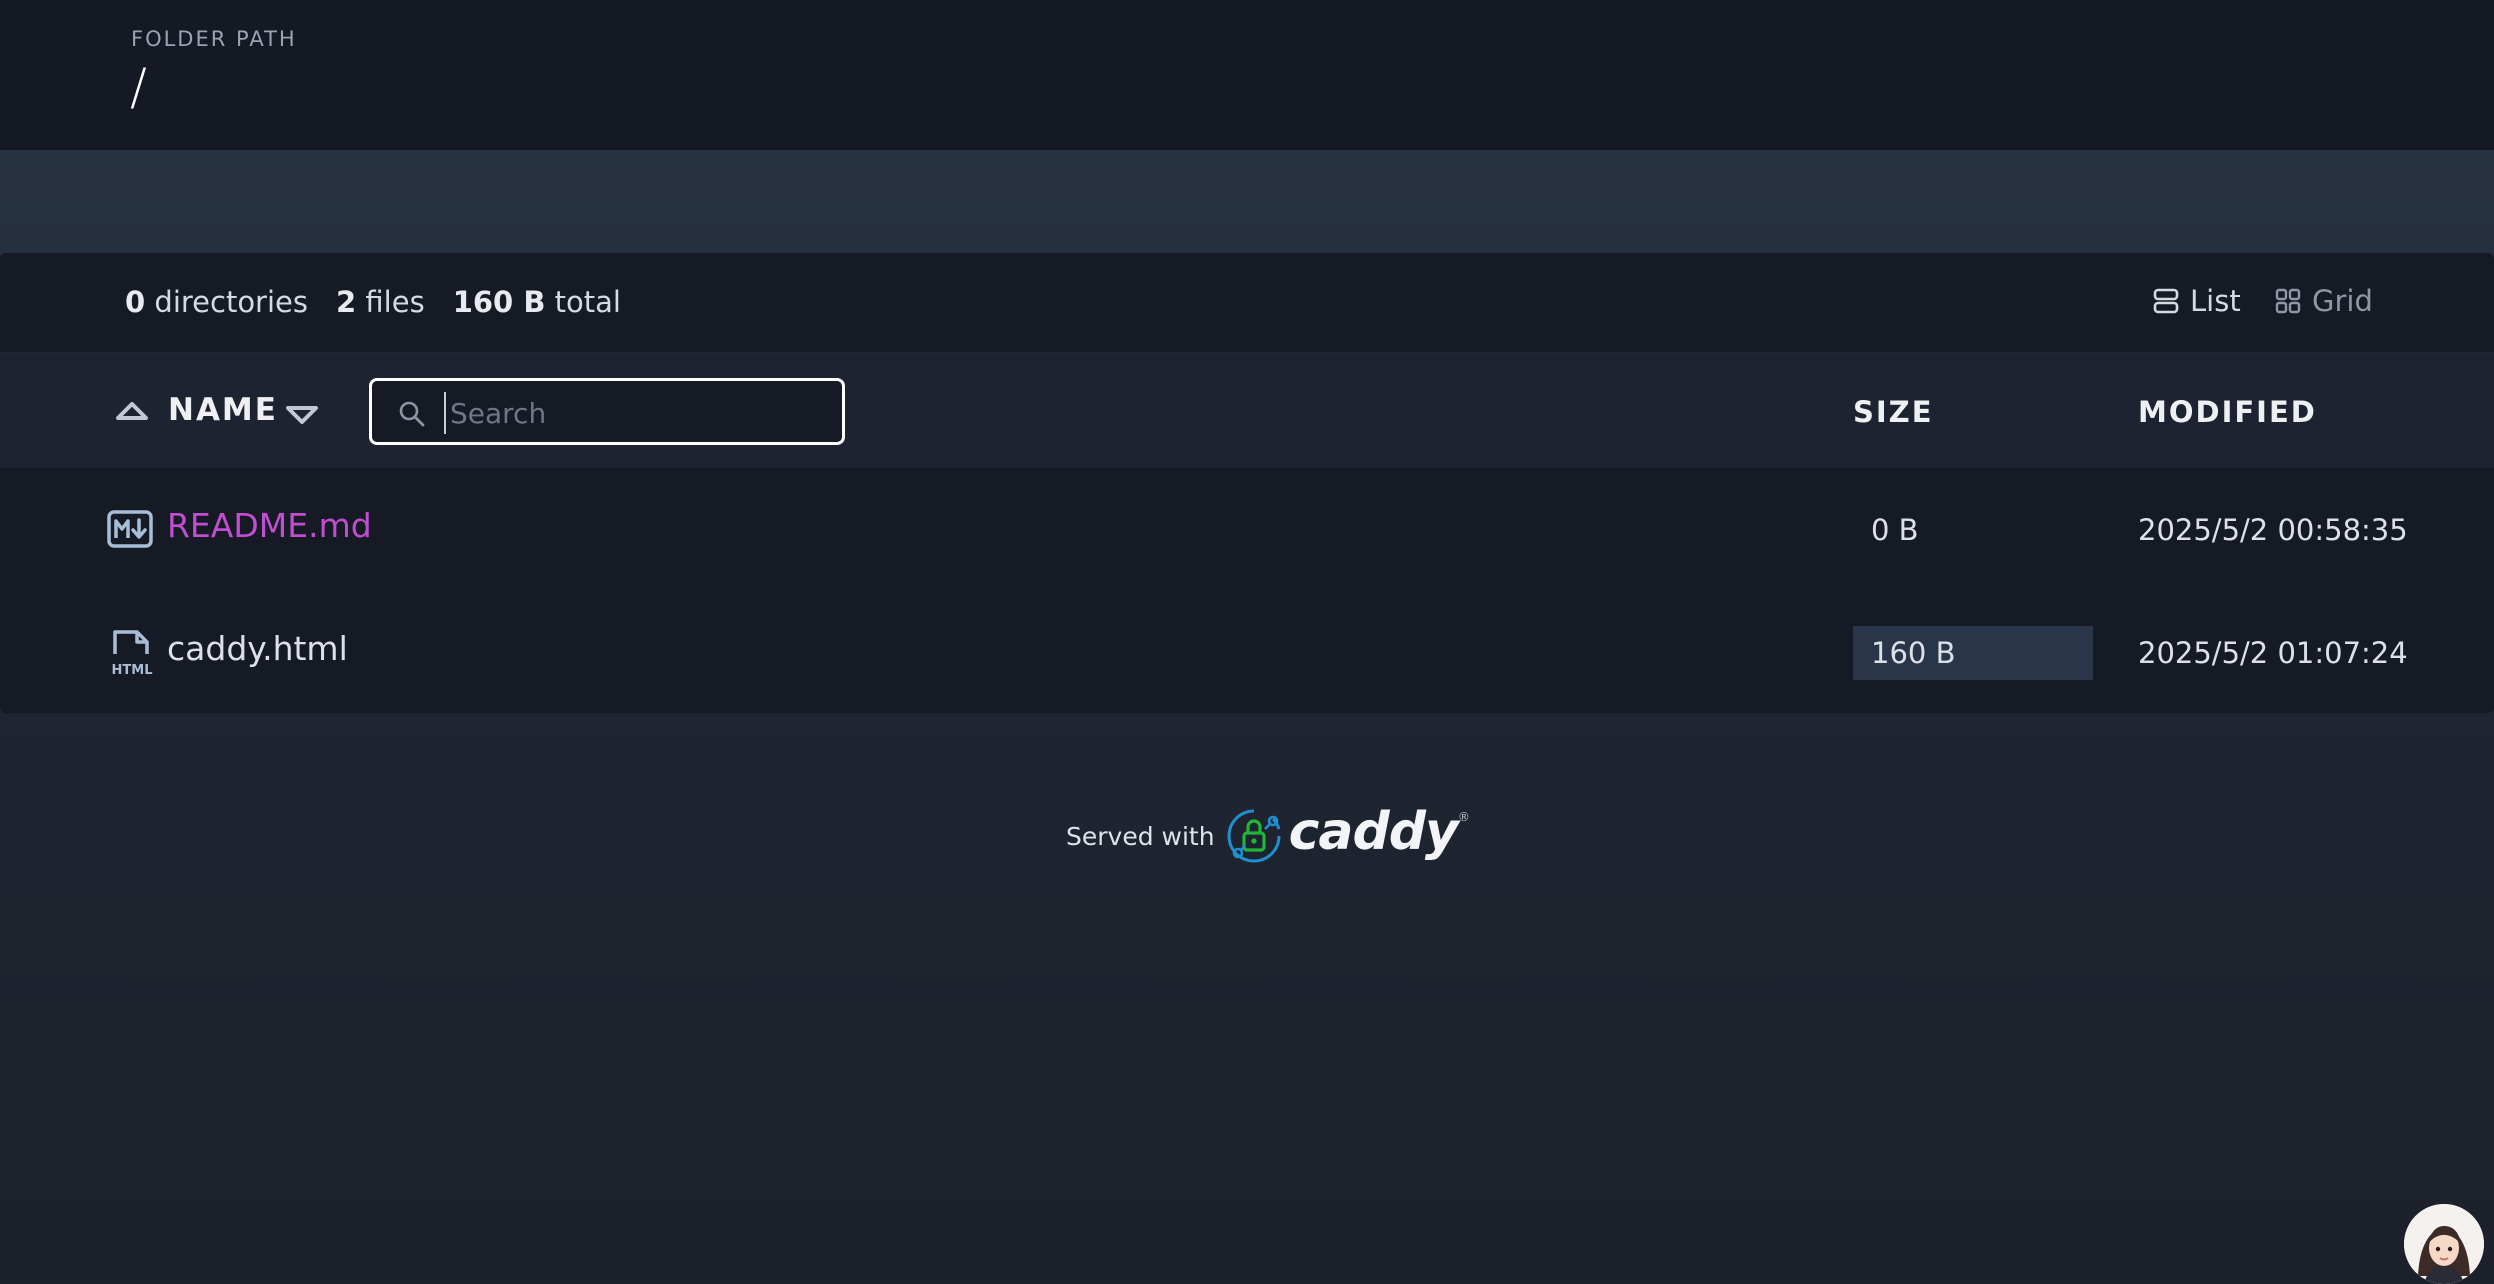  Describe the element at coordinates (638, 413) in the screenshot. I see `search-input` at that location.